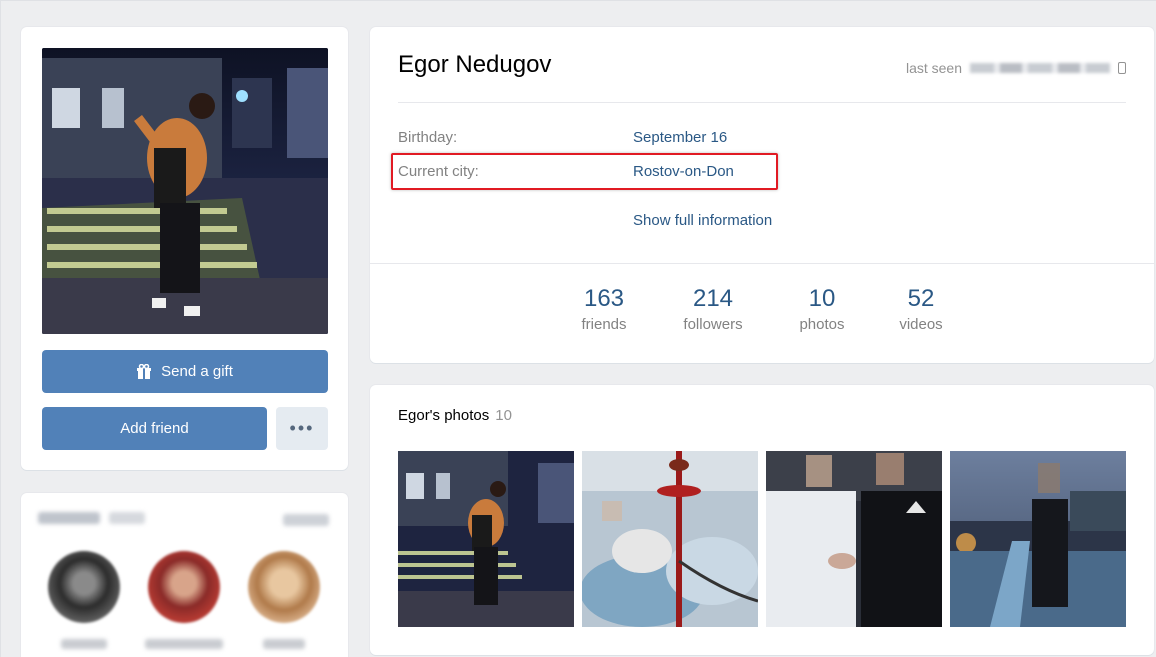 This screenshot has width=1156, height=657. Describe the element at coordinates (604, 298) in the screenshot. I see `counter-number: 163` at that location.